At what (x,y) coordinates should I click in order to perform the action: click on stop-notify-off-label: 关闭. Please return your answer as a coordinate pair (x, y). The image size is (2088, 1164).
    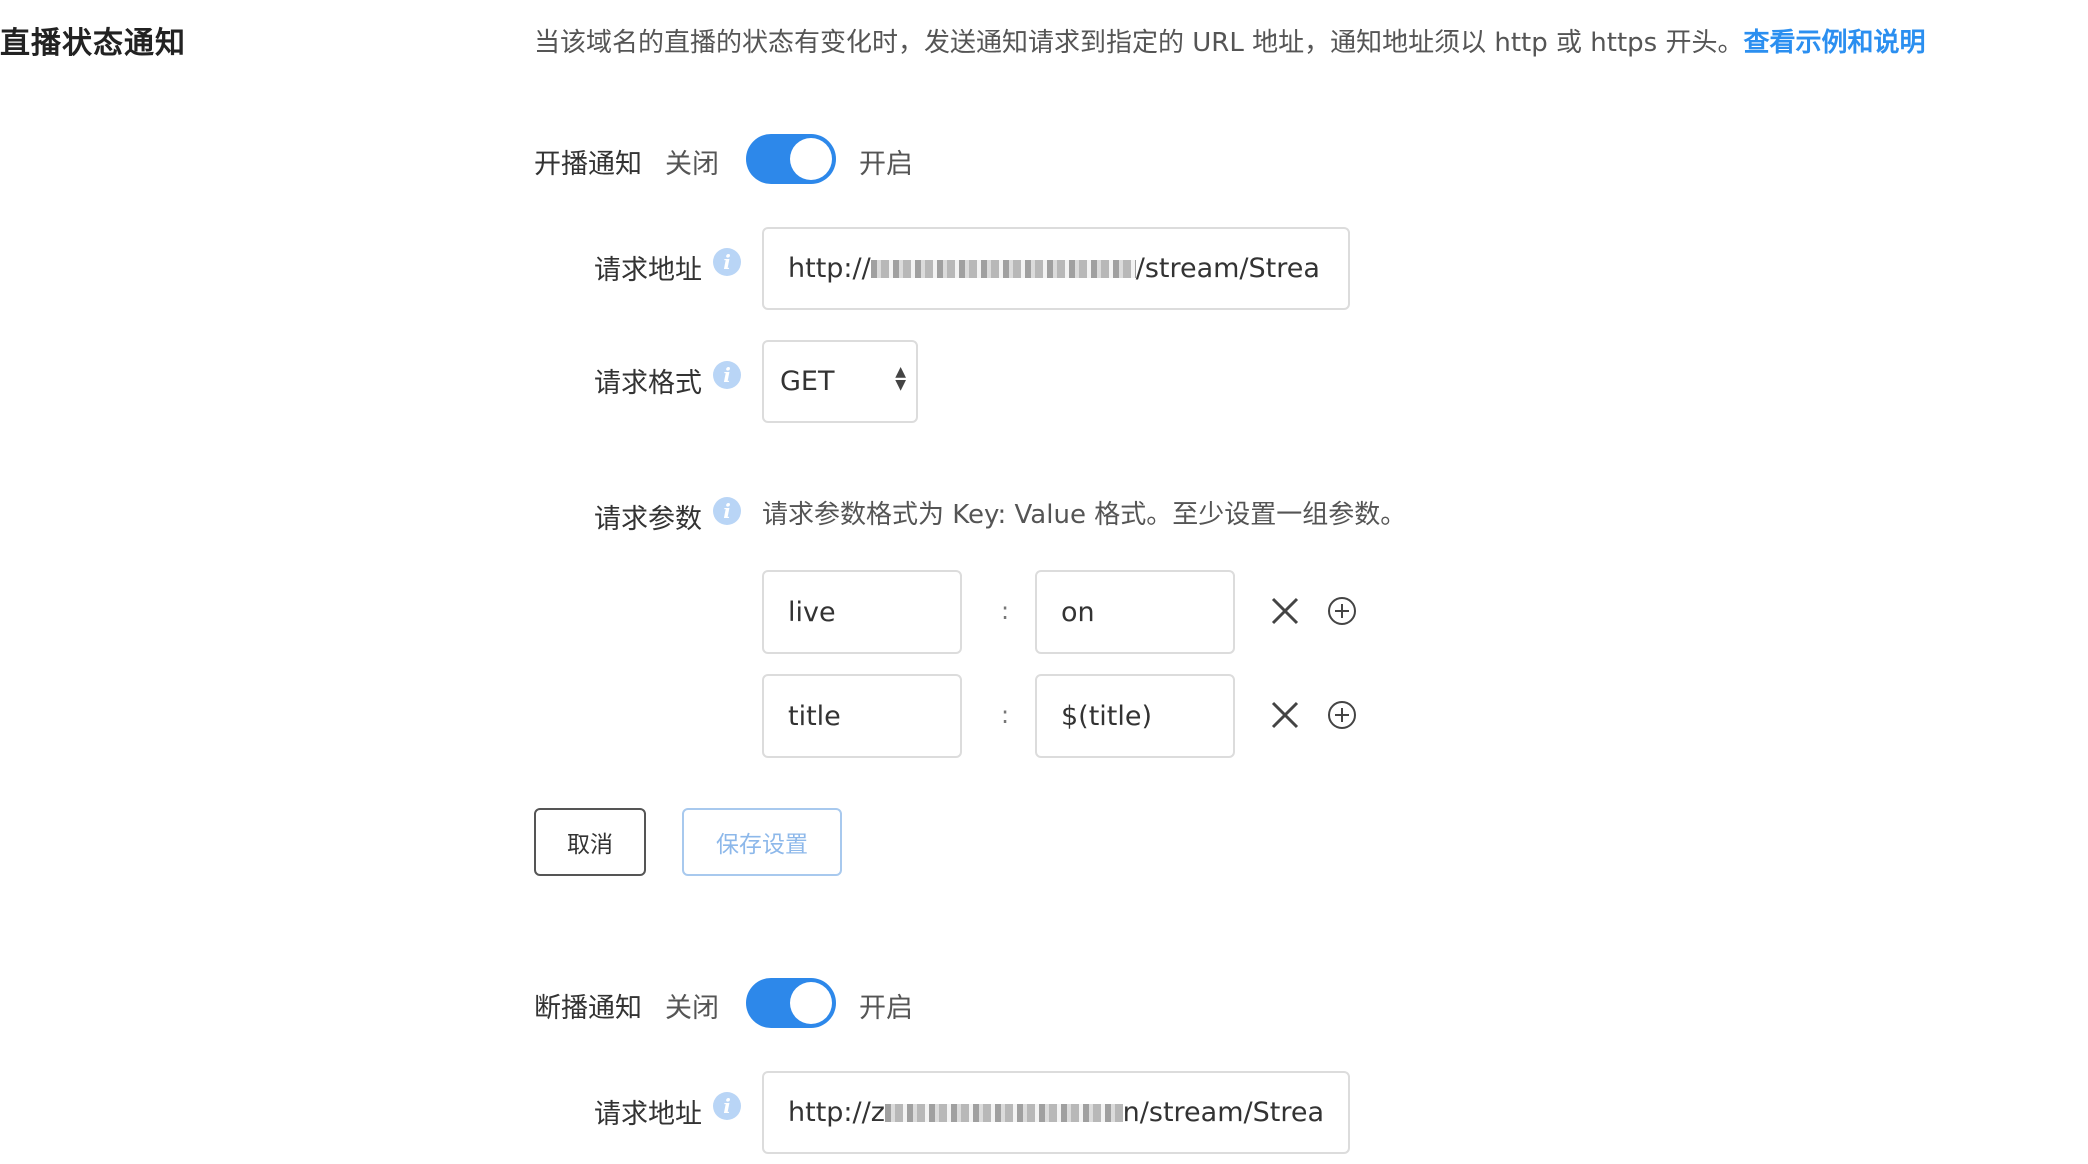
    Looking at the image, I should click on (692, 1008).